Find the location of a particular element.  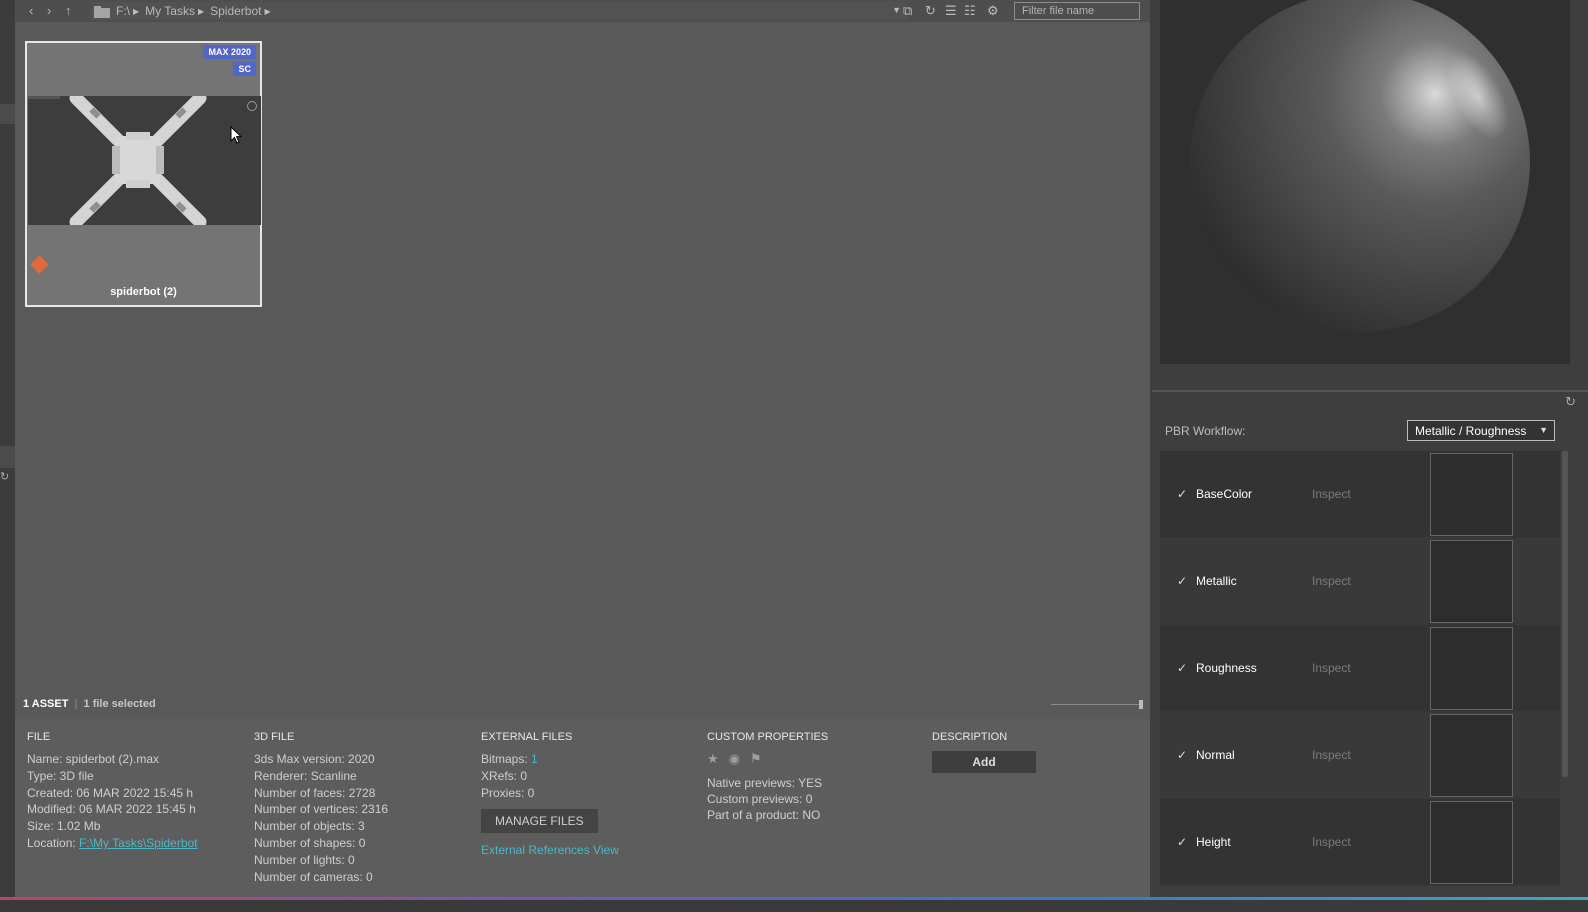

material-preview is located at coordinates (1365, 182).